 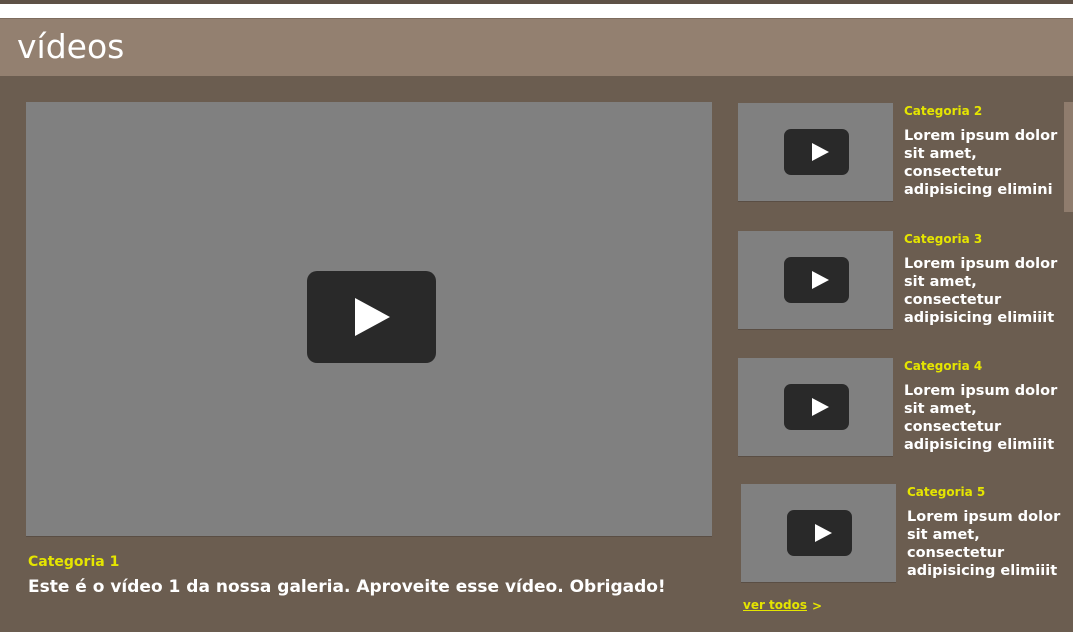 I want to click on top-stripe, so click(x=536, y=2).